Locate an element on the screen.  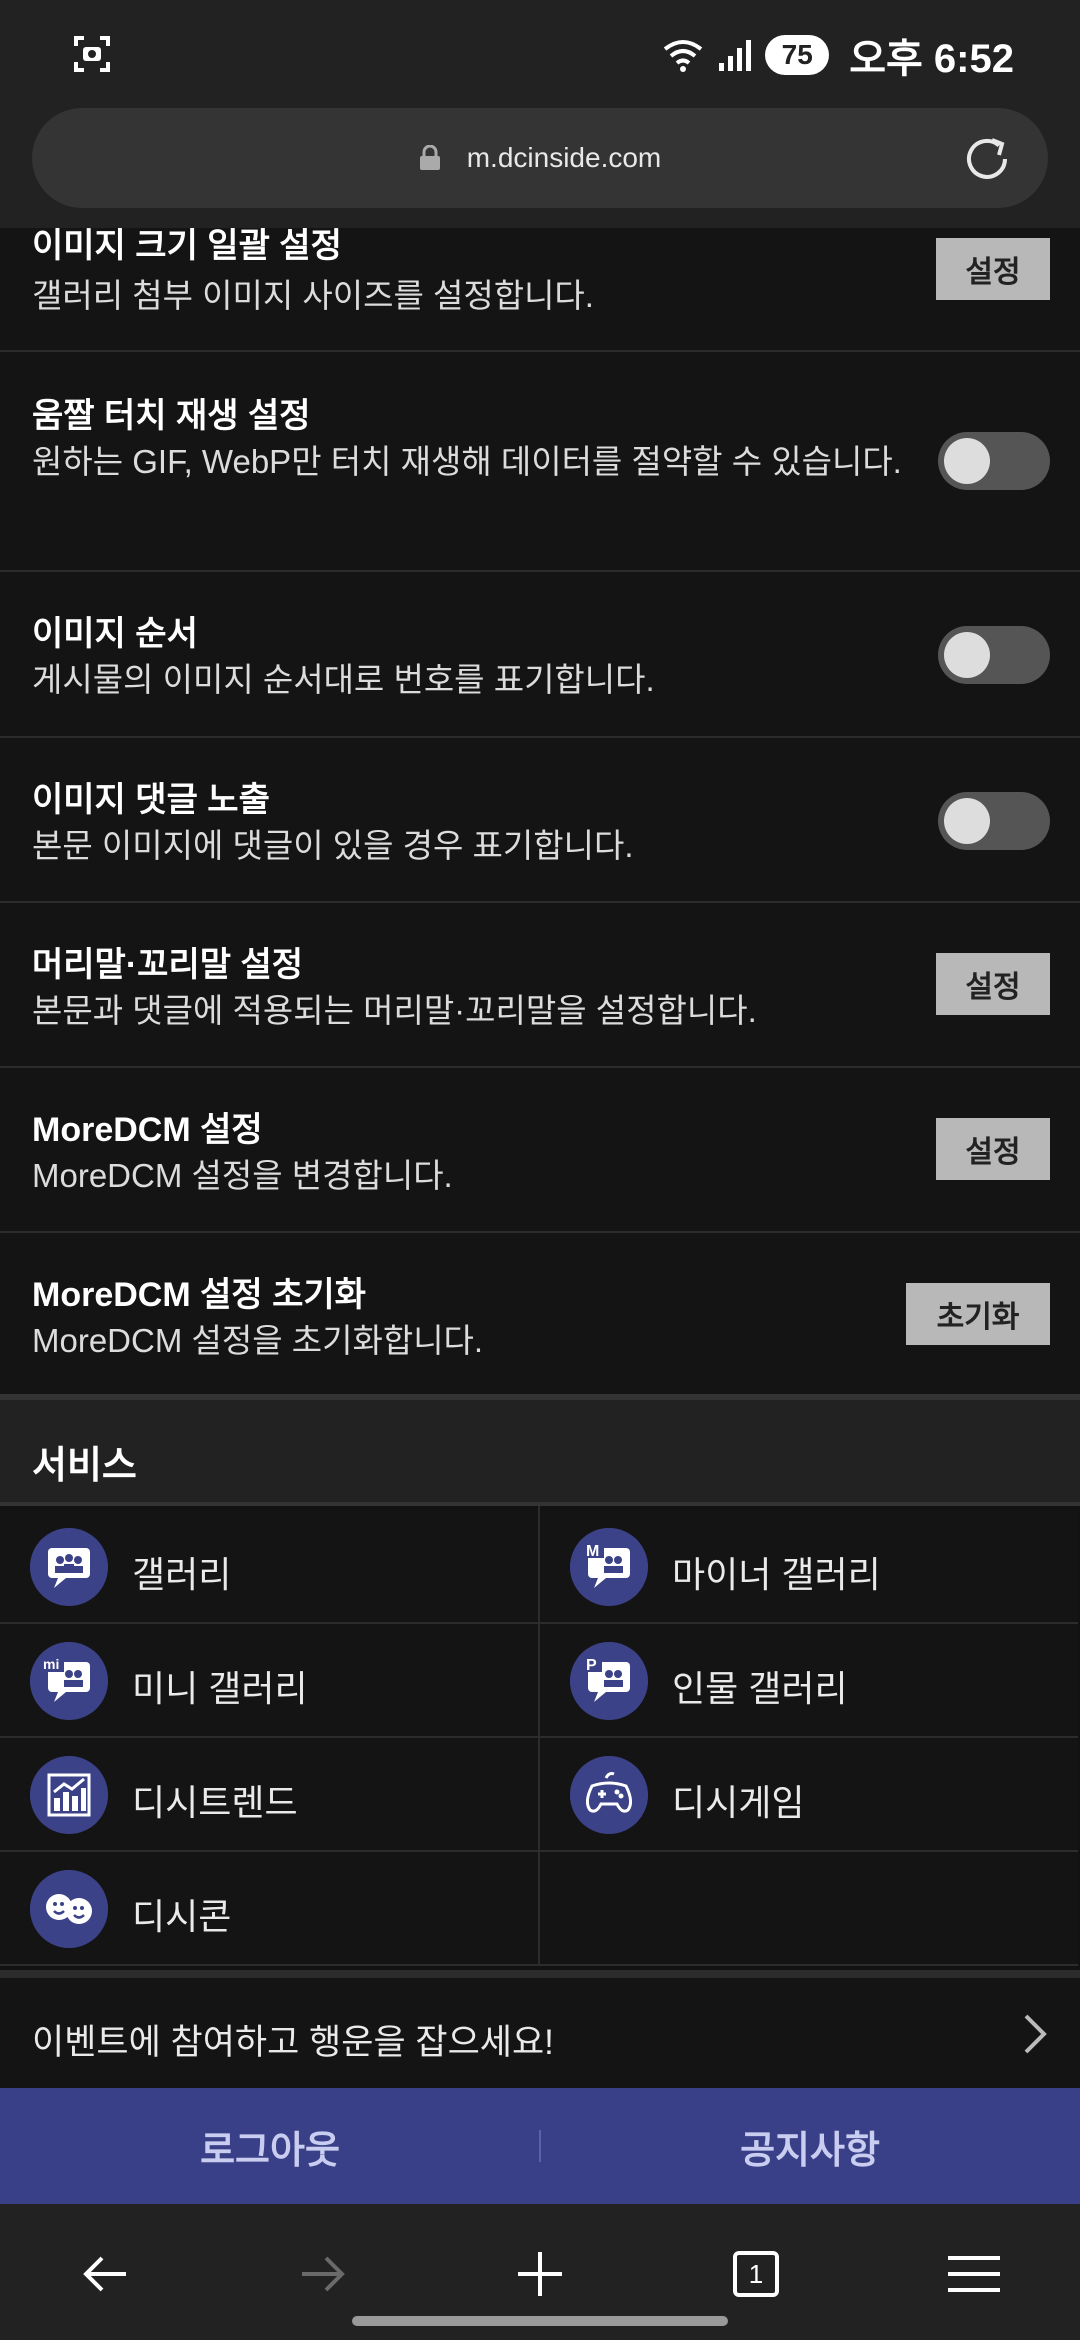
service-label: 갤러리 is located at coordinates (182, 1574).